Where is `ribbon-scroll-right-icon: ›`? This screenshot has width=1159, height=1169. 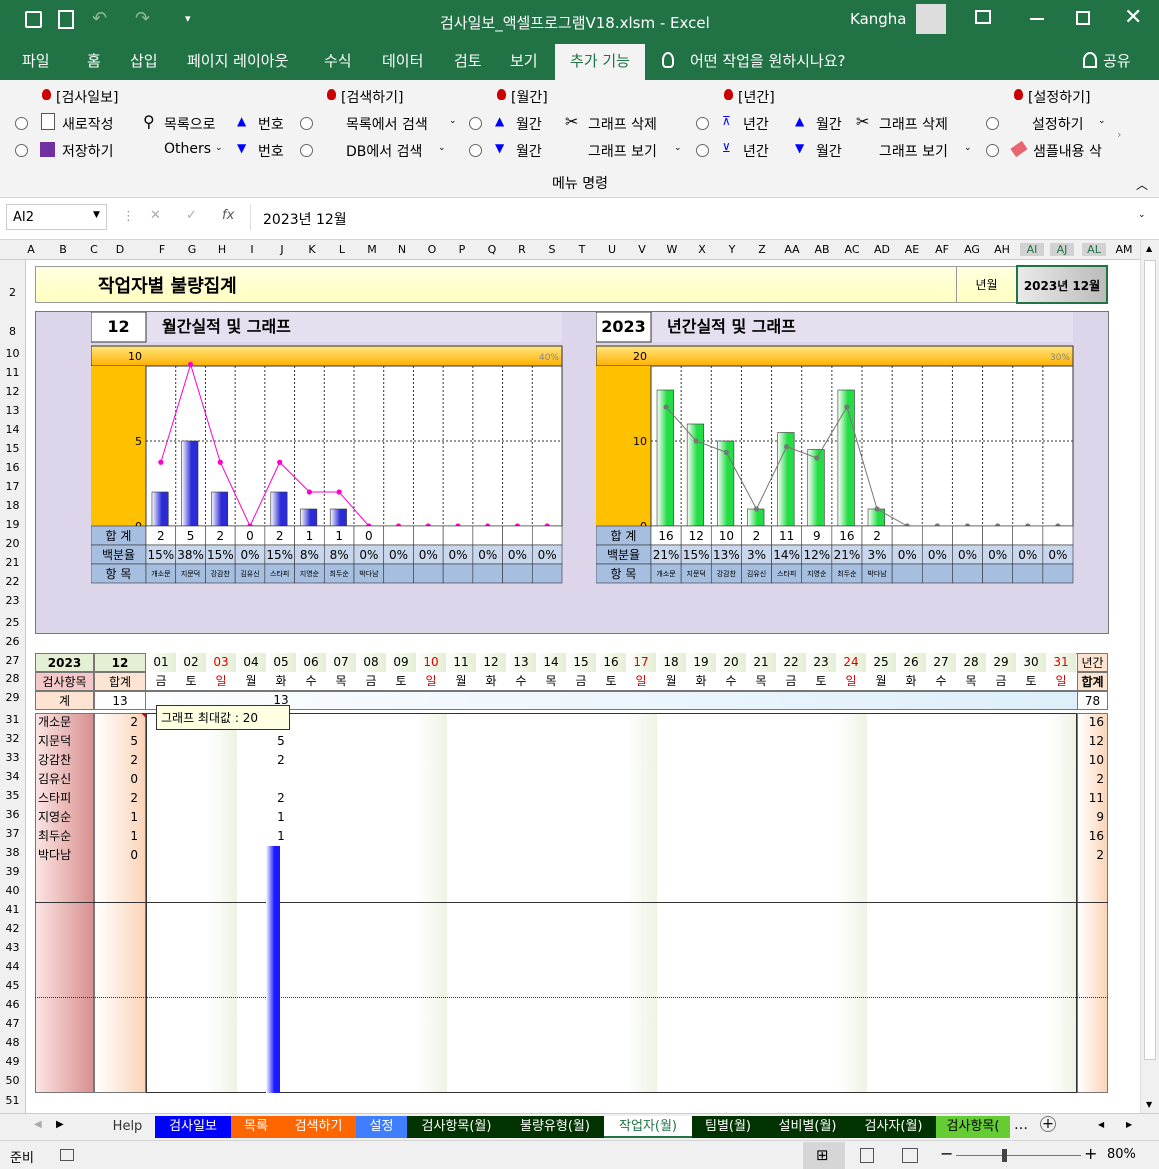
ribbon-scroll-right-icon: › is located at coordinates (1119, 134).